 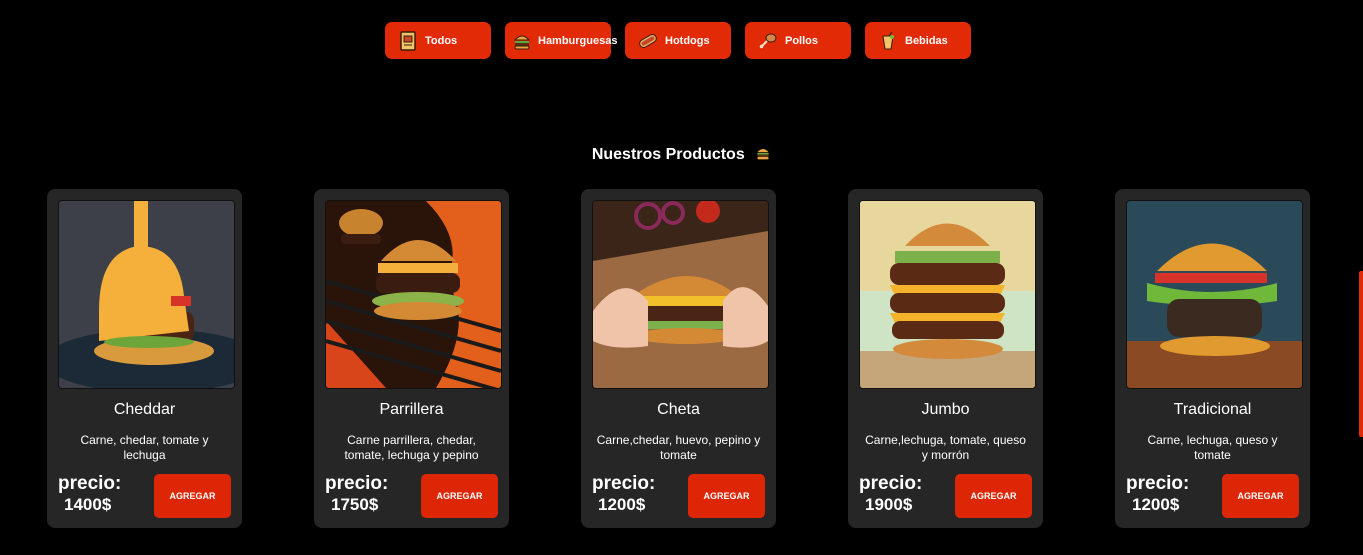 What do you see at coordinates (1212, 447) in the screenshot?
I see `product-description: Carne, lechuga, queso y tomate` at bounding box center [1212, 447].